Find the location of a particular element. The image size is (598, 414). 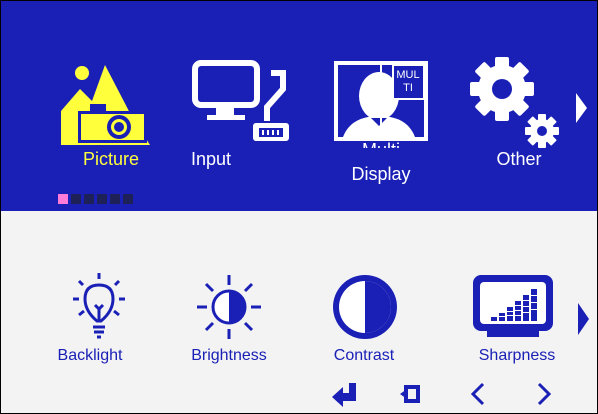

submenu-item-backlight: Backlight is located at coordinates (107, 321).